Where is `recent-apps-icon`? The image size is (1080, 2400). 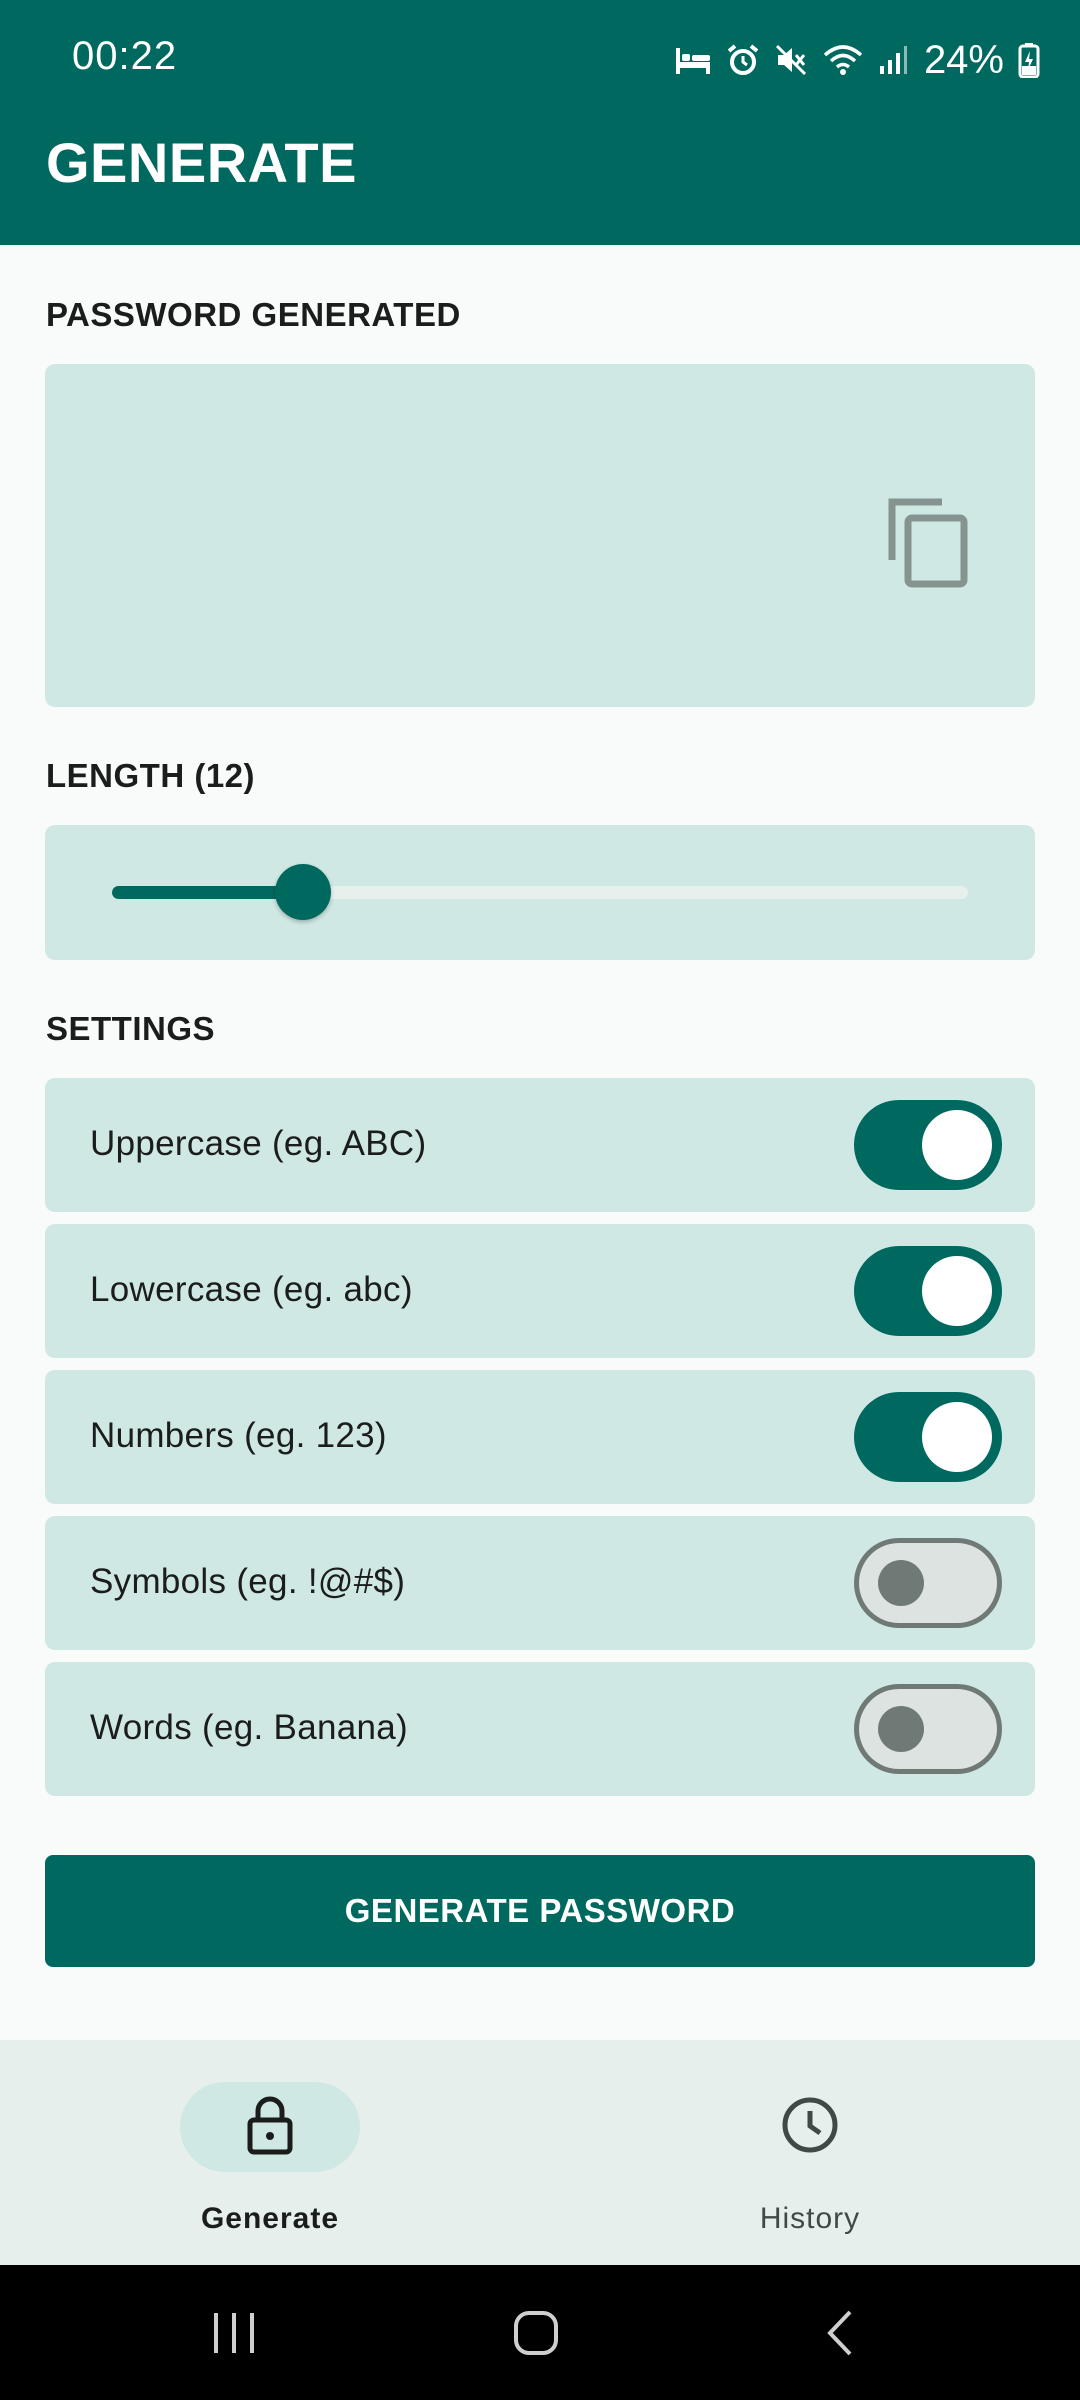 recent-apps-icon is located at coordinates (234, 2335).